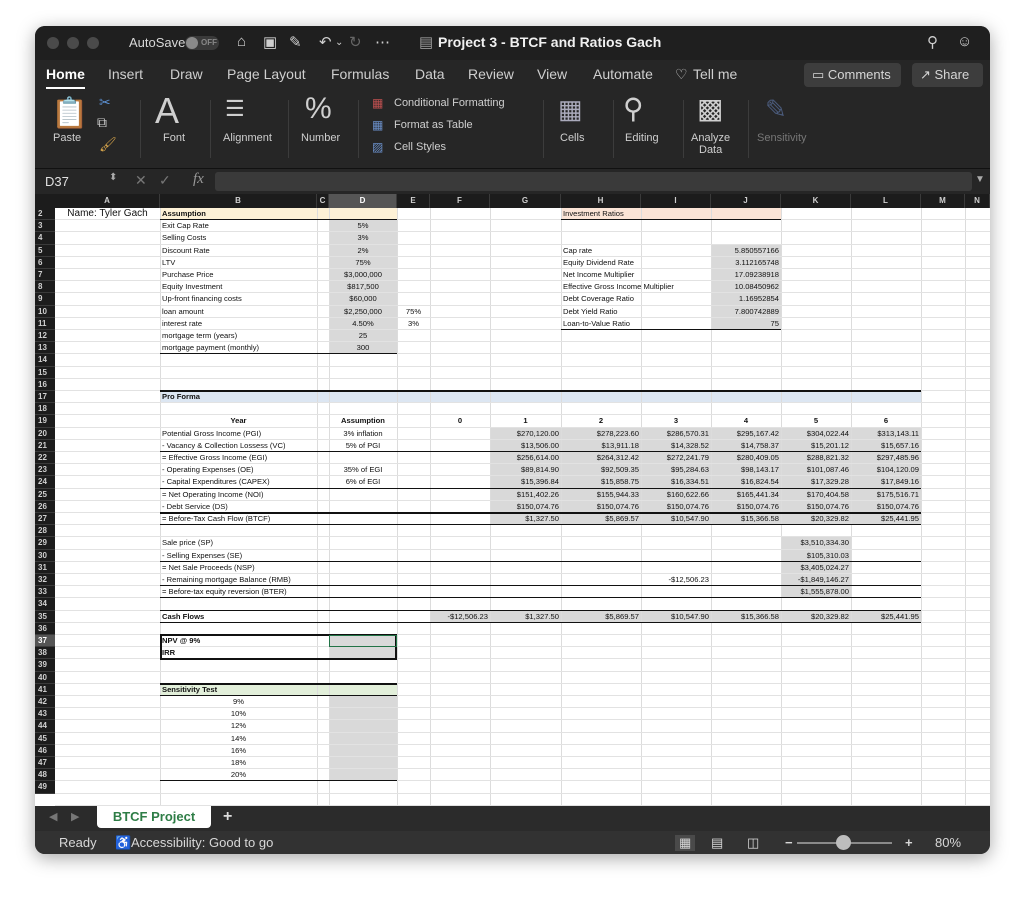 This screenshot has height=897, width=1024. What do you see at coordinates (601, 201) in the screenshot?
I see `column-header-h: H` at bounding box center [601, 201].